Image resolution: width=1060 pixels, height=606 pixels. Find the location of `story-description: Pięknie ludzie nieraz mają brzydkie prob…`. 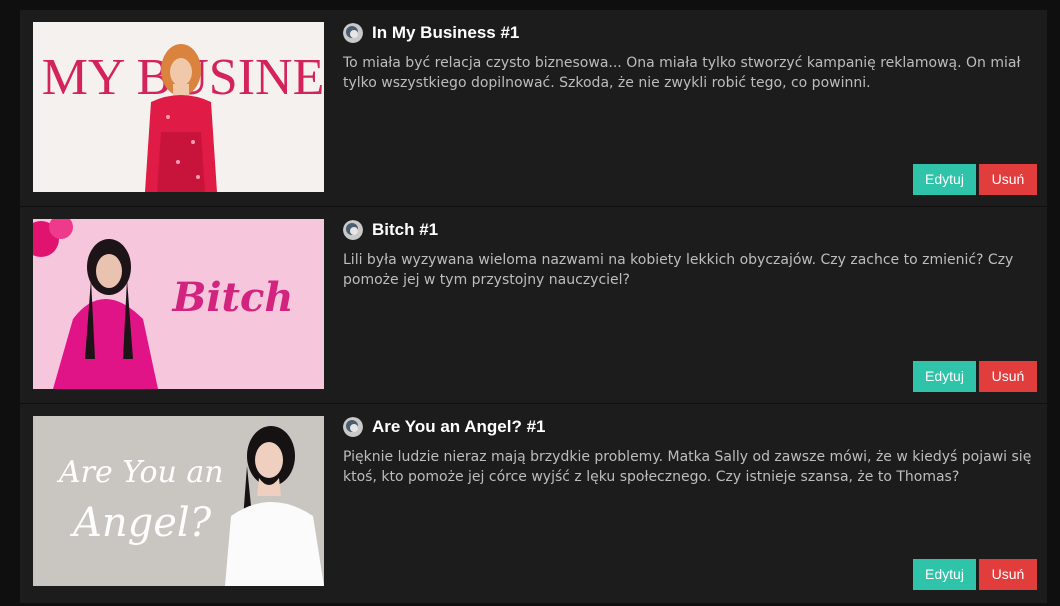

story-description: Pięknie ludzie nieraz mają brzydkie prob… is located at coordinates (687, 467).